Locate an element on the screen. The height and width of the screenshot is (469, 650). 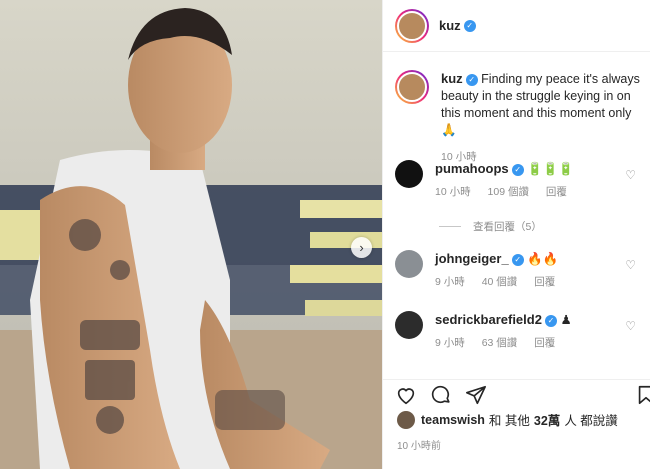
comment-username: sedrickbarefield2 is located at coordinates (488, 319).